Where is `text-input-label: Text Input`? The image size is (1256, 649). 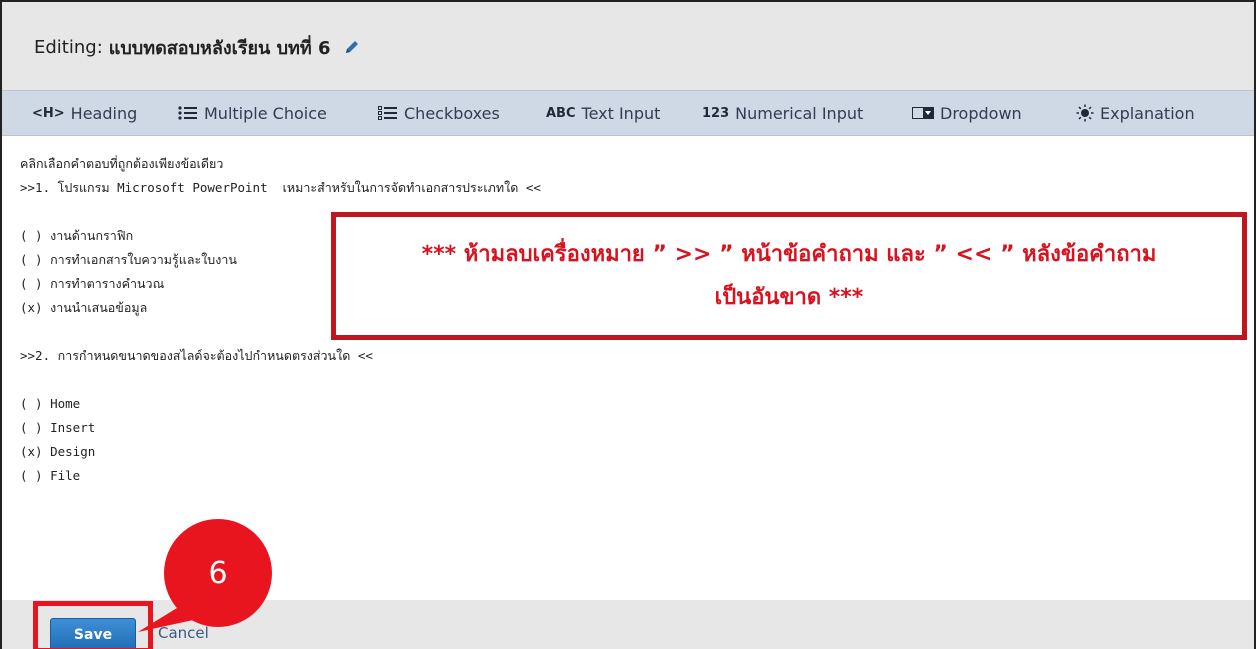
text-input-label: Text Input is located at coordinates (621, 113).